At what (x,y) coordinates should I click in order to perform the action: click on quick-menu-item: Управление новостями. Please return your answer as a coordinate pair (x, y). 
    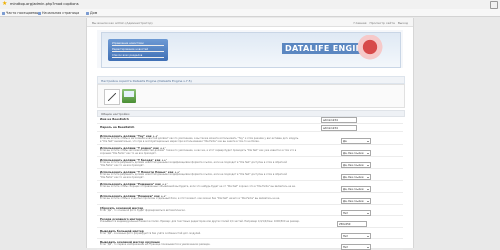
    Looking at the image, I should click on (138, 44).